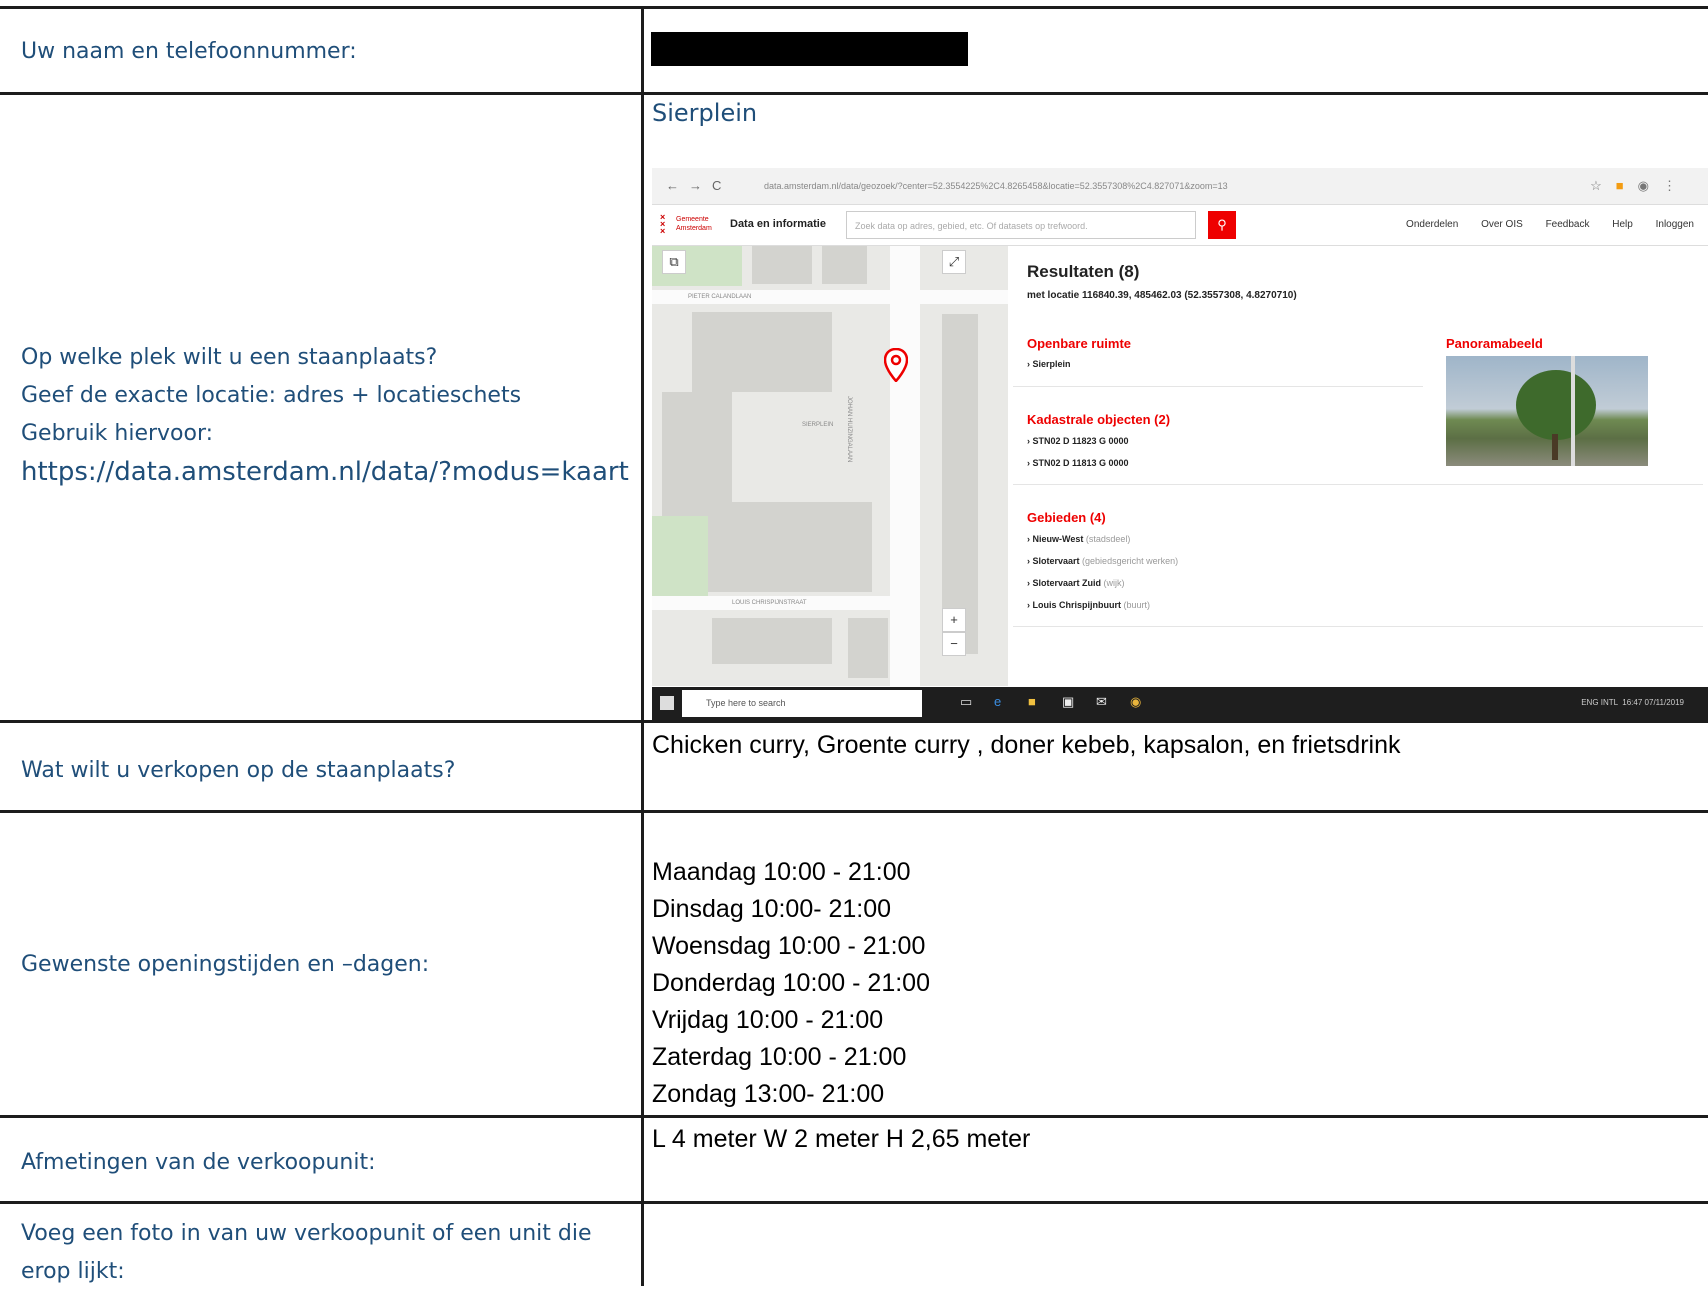 This screenshot has width=1708, height=1291. I want to click on results-title: Resultaten (8), so click(1083, 271).